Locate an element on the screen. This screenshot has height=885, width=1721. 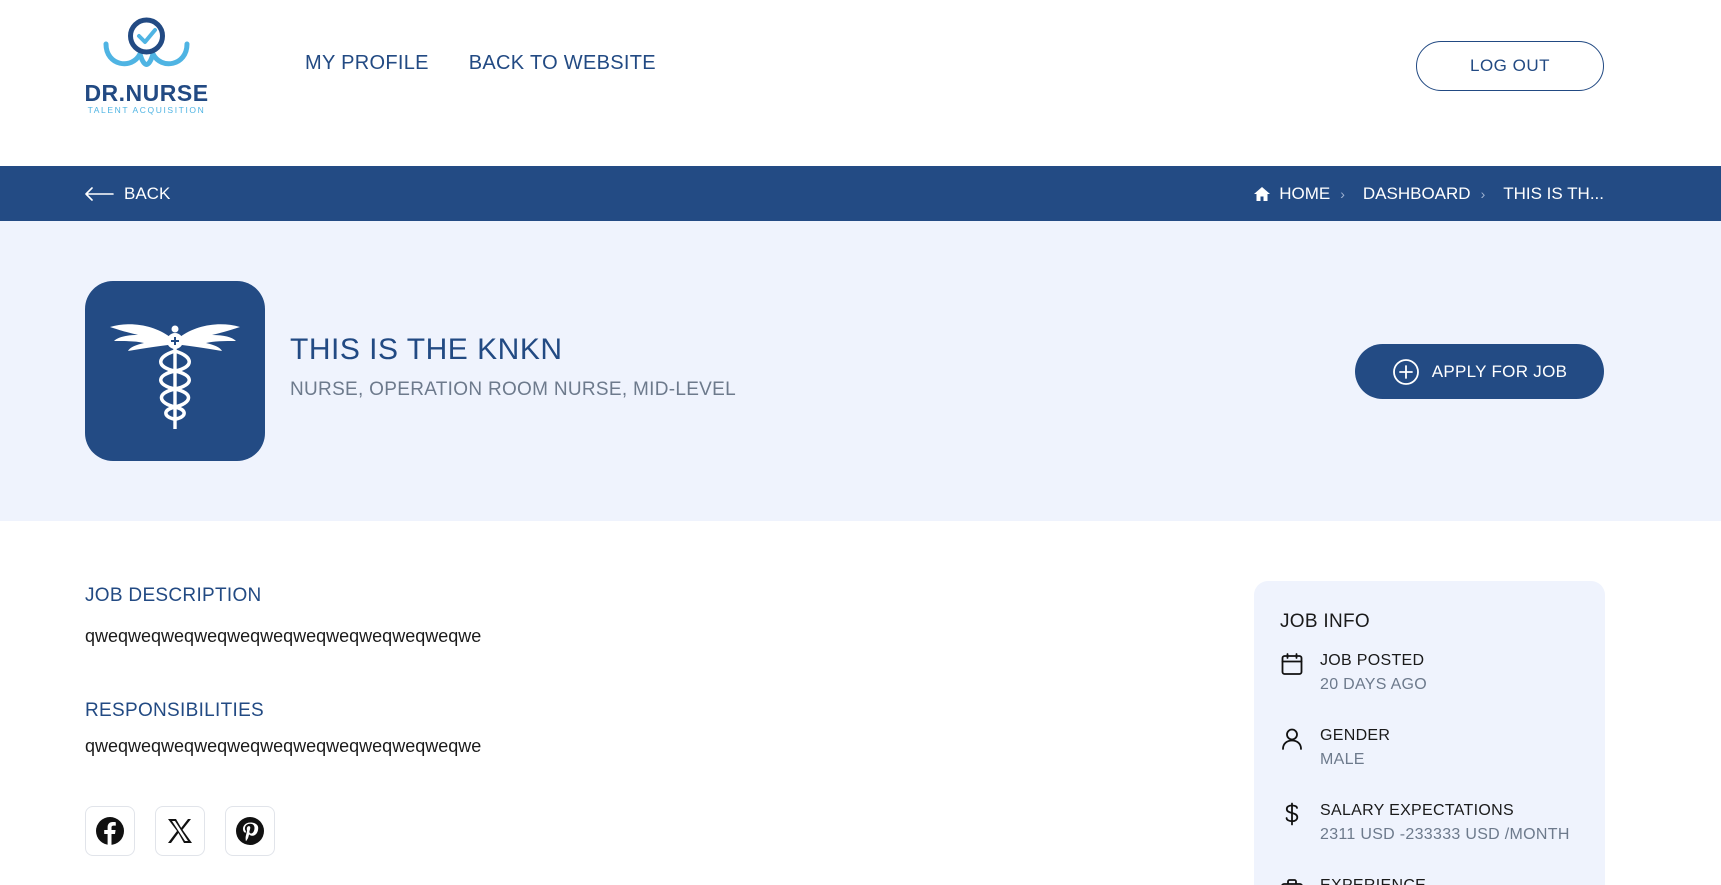
nav-my-profile: MY PROFILE is located at coordinates (367, 63).